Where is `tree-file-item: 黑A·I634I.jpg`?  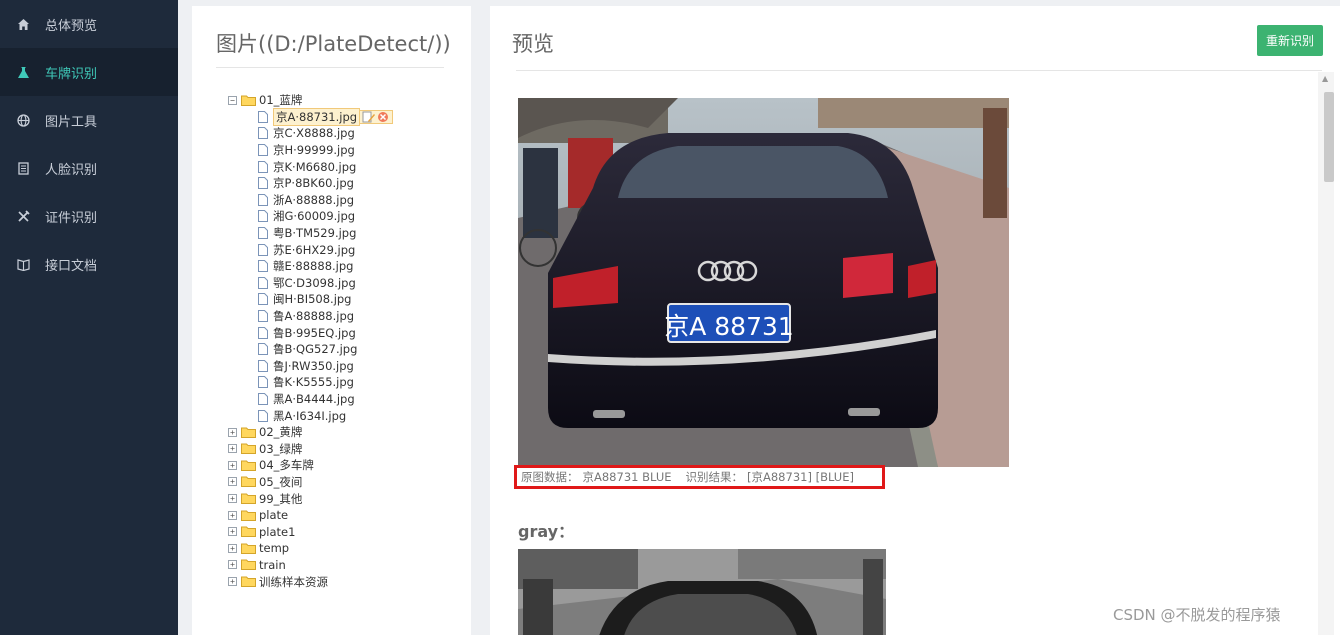
tree-file-item: 黑A·I634I.jpg is located at coordinates (310, 415).